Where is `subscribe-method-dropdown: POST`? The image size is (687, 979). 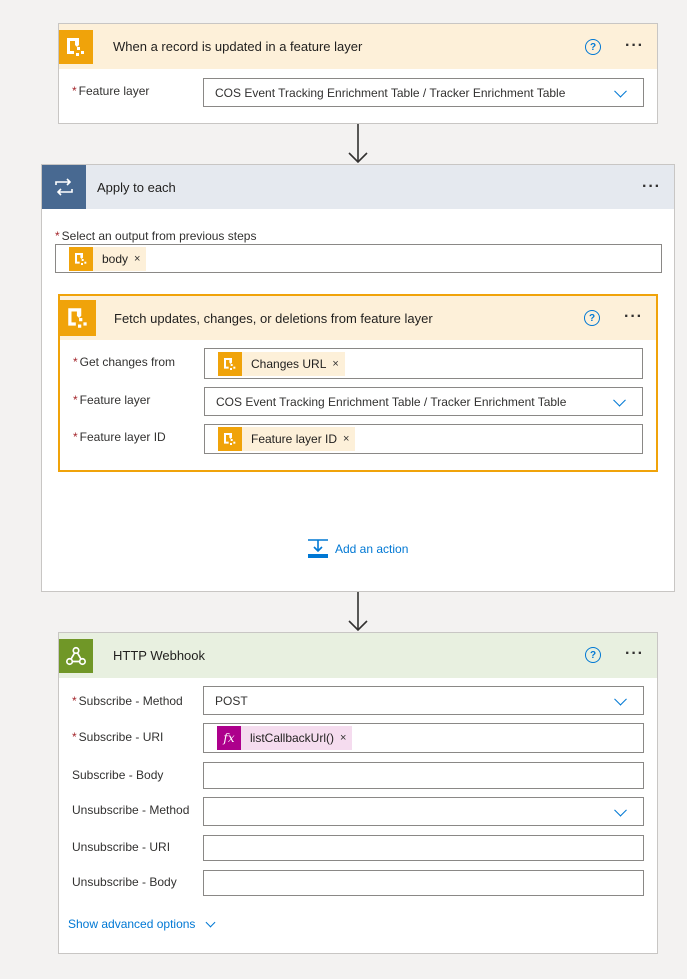
subscribe-method-dropdown: POST is located at coordinates (423, 700).